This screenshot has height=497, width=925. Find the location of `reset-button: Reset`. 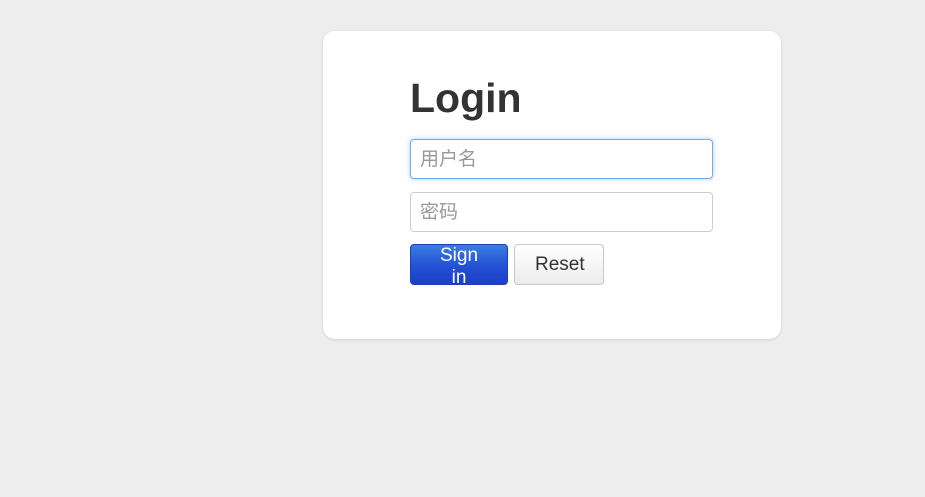

reset-button: Reset is located at coordinates (559, 264).